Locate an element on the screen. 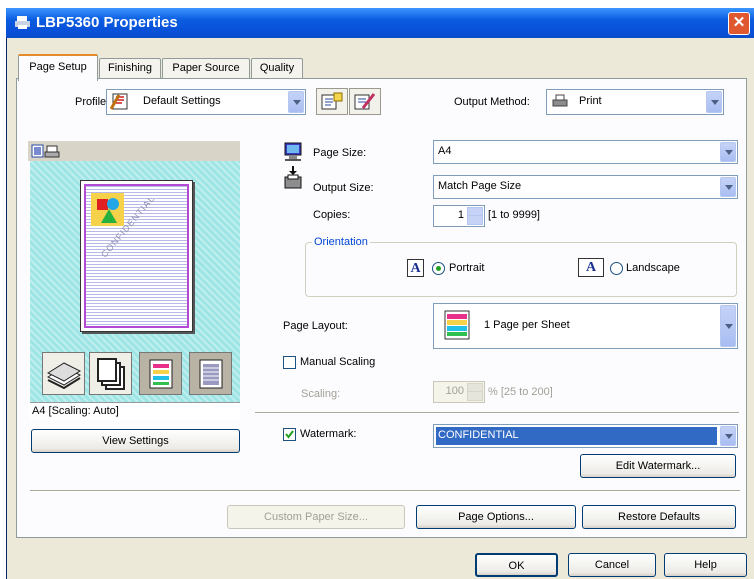 The image size is (754, 579). portrait-radio-dot is located at coordinates (438, 268).